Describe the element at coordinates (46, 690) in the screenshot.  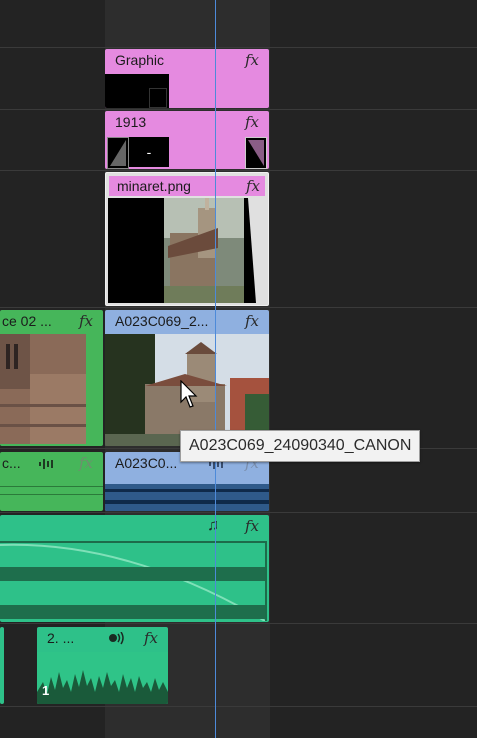
I see `track-badge: 1` at that location.